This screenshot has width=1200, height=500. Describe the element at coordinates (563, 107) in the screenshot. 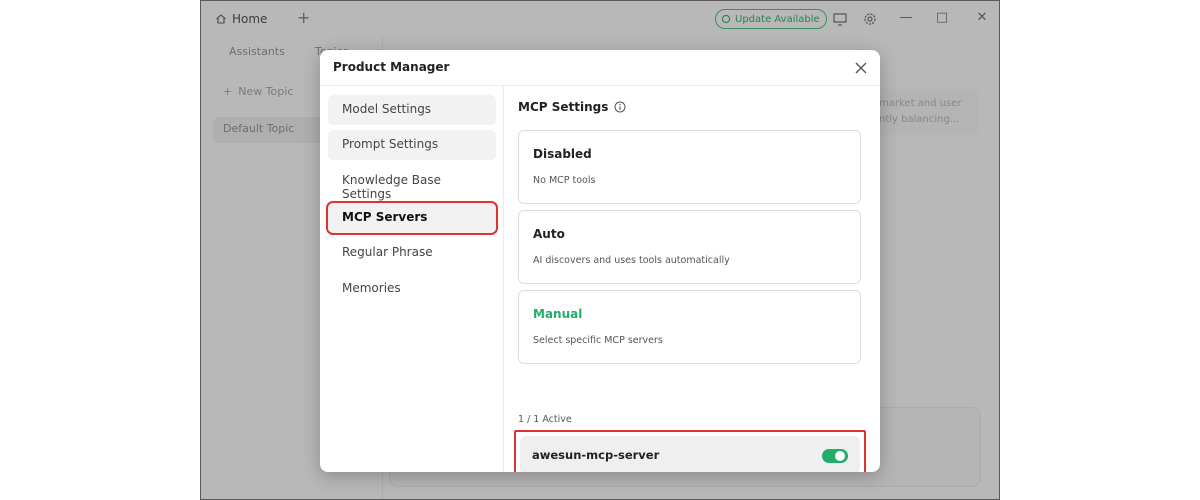

I see `section-title-text: MCP Settings` at that location.